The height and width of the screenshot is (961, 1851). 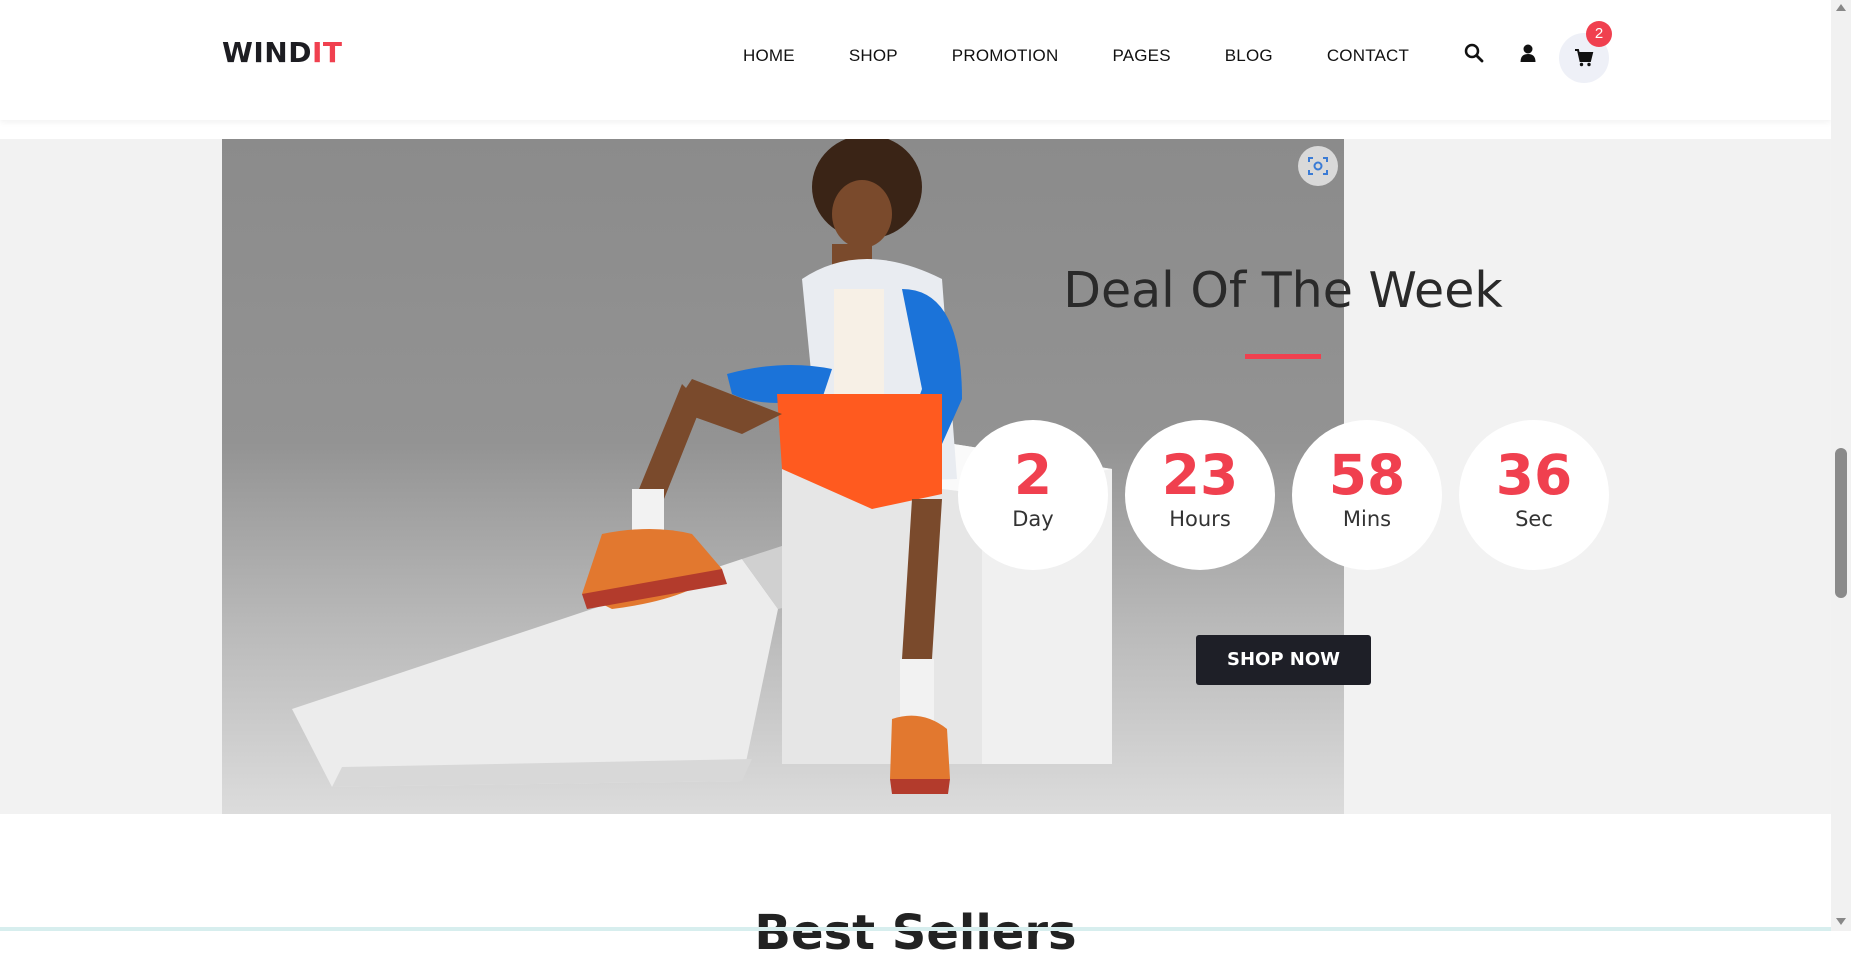 I want to click on site-logo: WINDIT, so click(x=282, y=52).